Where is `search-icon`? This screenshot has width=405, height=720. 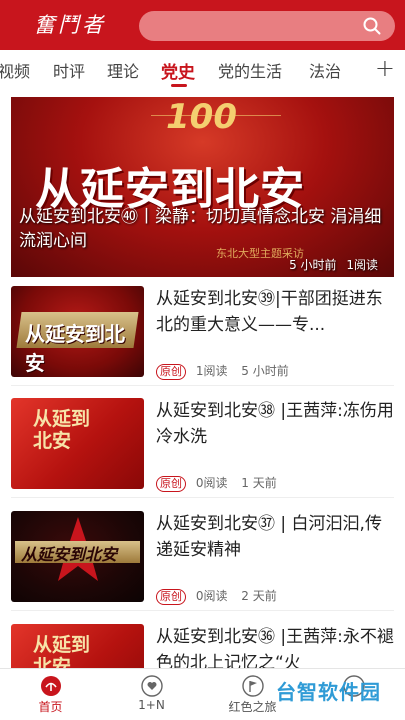
search-icon is located at coordinates (372, 26).